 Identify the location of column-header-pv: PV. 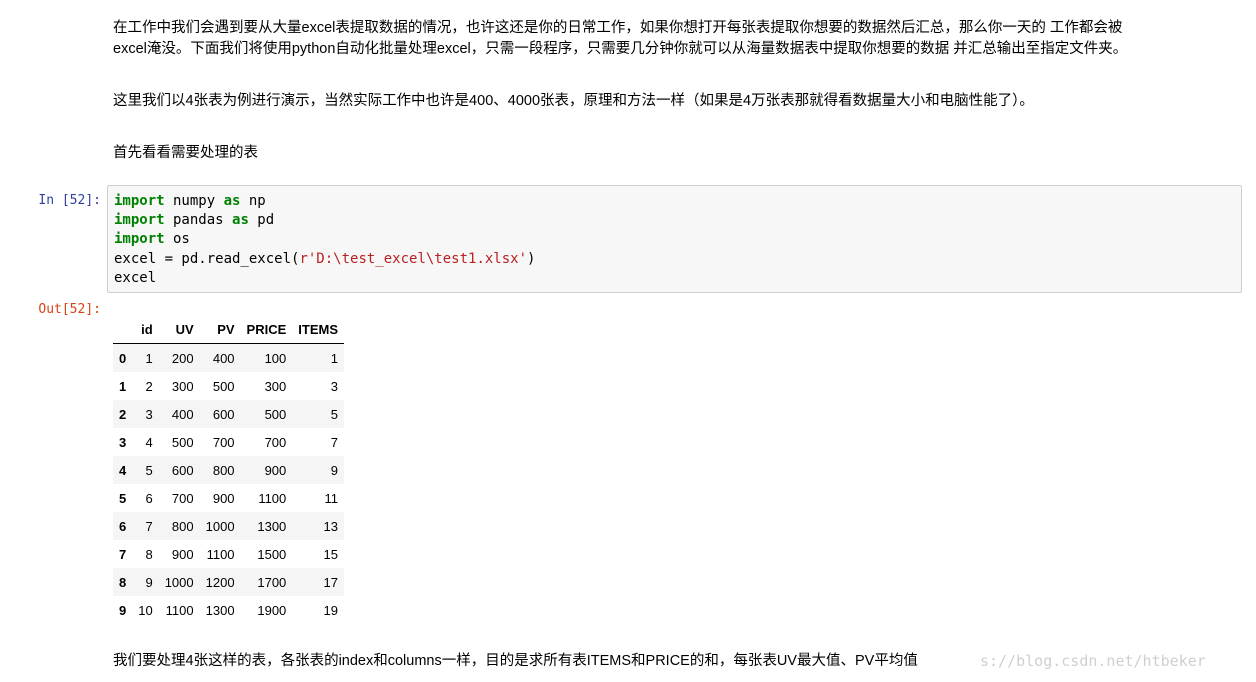
(220, 329).